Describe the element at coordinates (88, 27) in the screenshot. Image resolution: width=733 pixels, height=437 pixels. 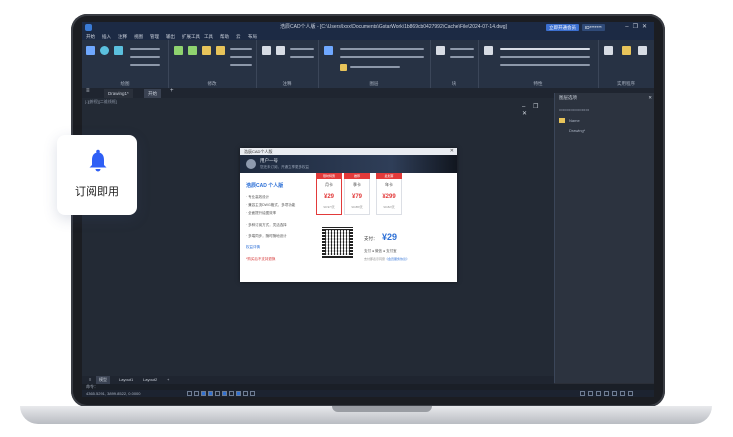
I see `app-logo-icon` at that location.